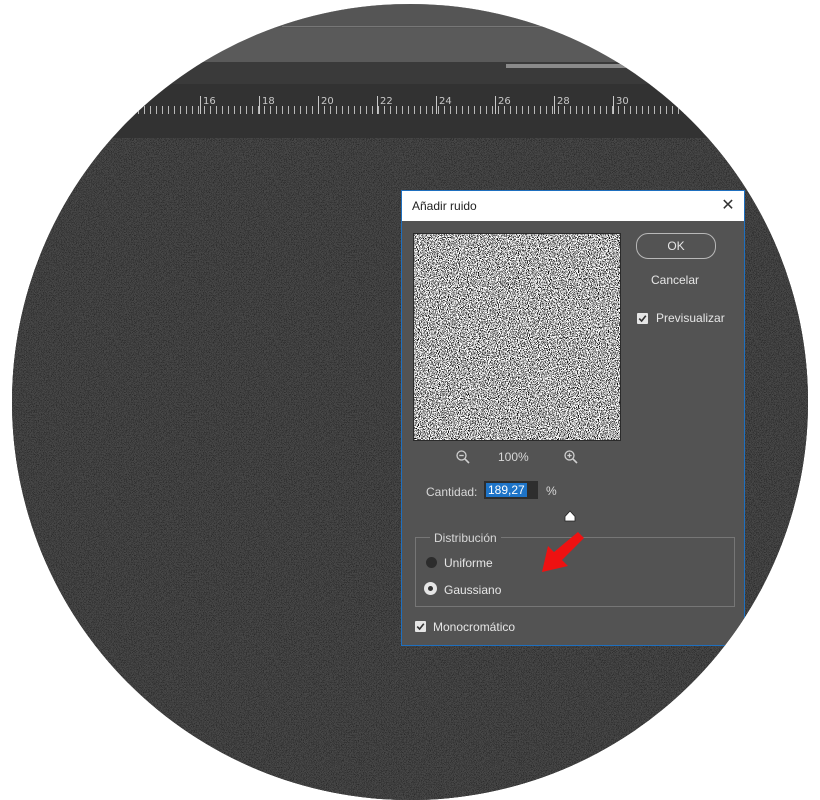  I want to click on amount-unit: %, so click(551, 491).